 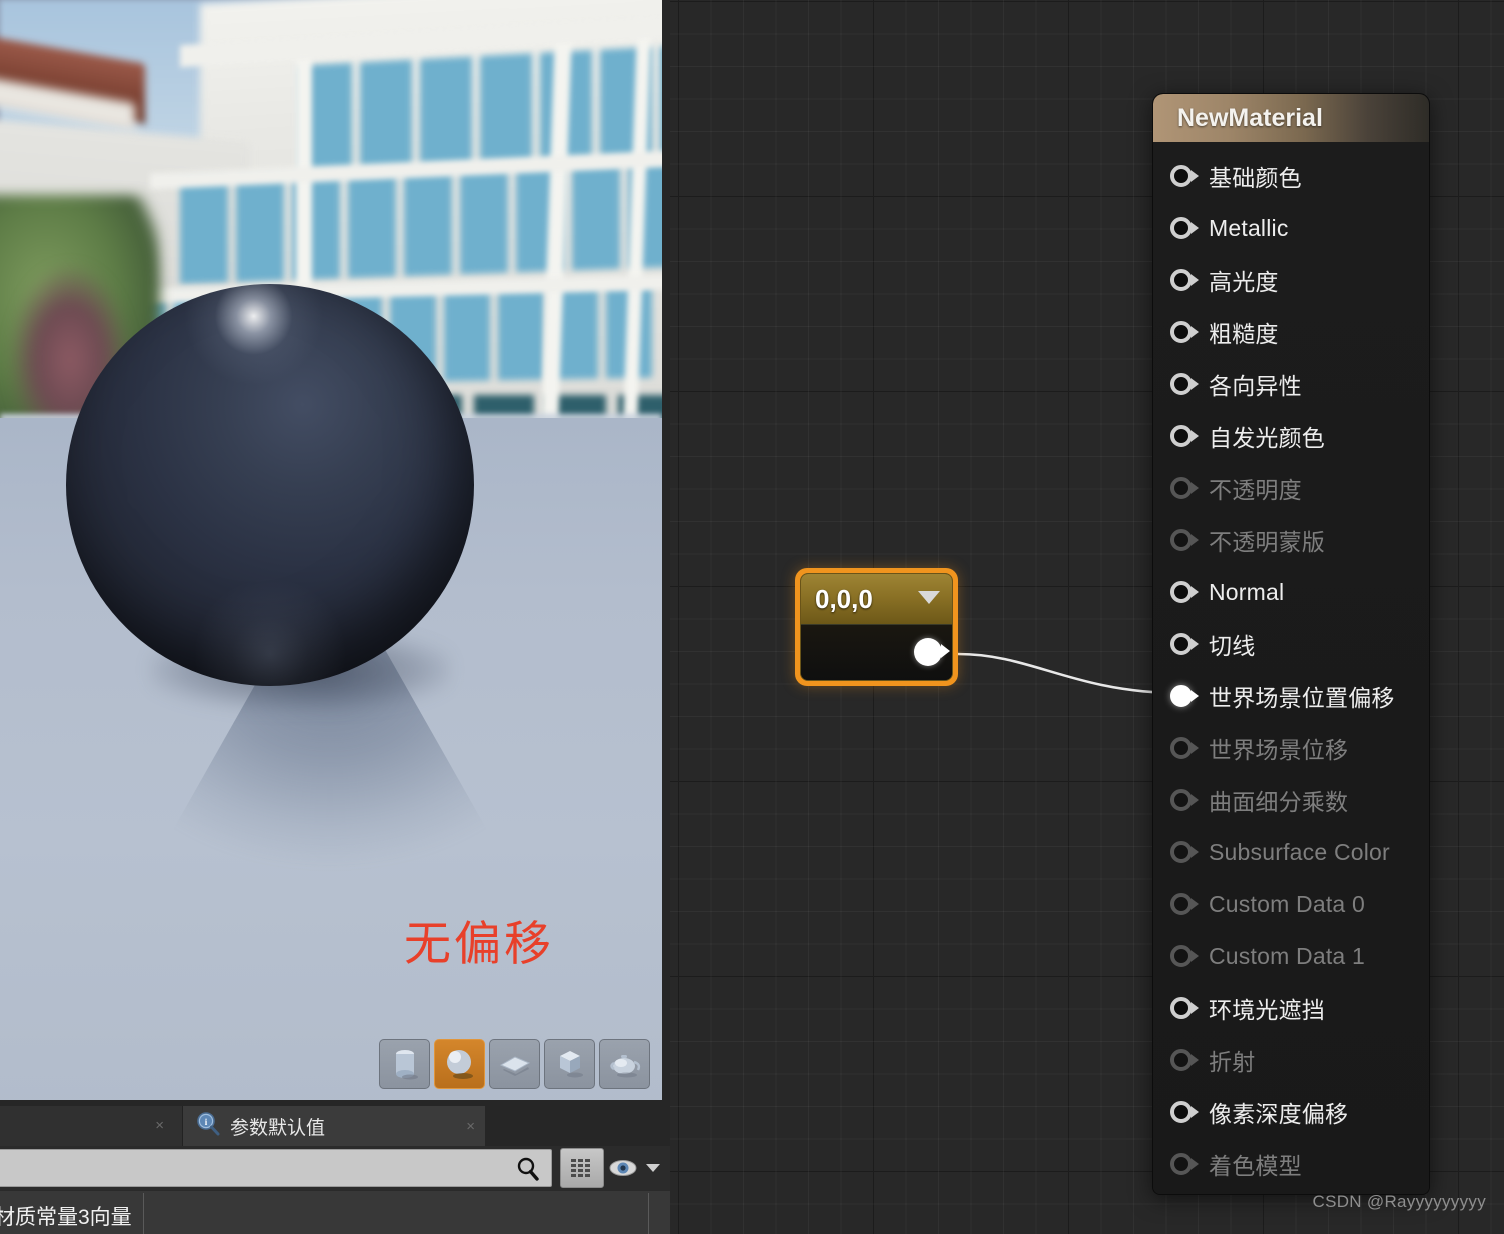 I want to click on material-pin-row: 世界场景位移, so click(x=1291, y=748).